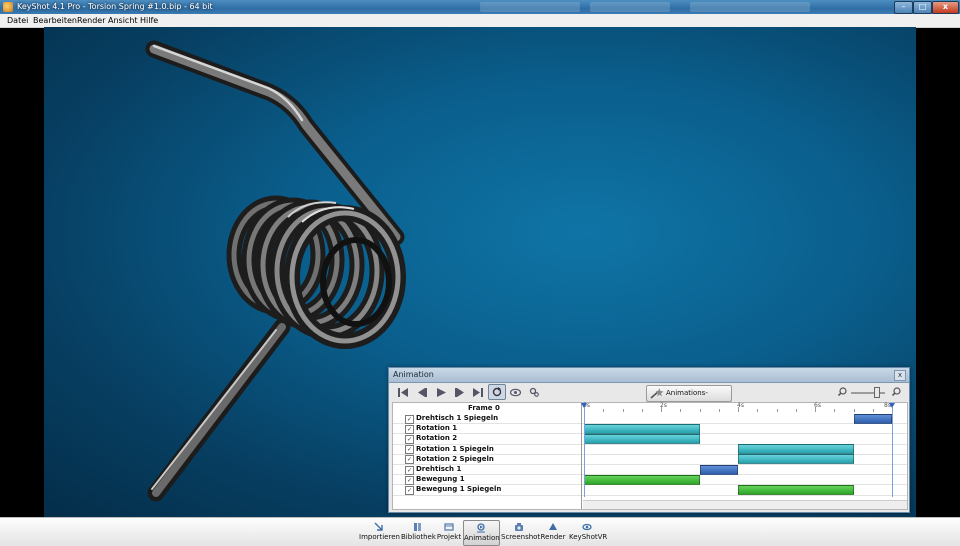  I want to click on step-back-button, so click(422, 392).